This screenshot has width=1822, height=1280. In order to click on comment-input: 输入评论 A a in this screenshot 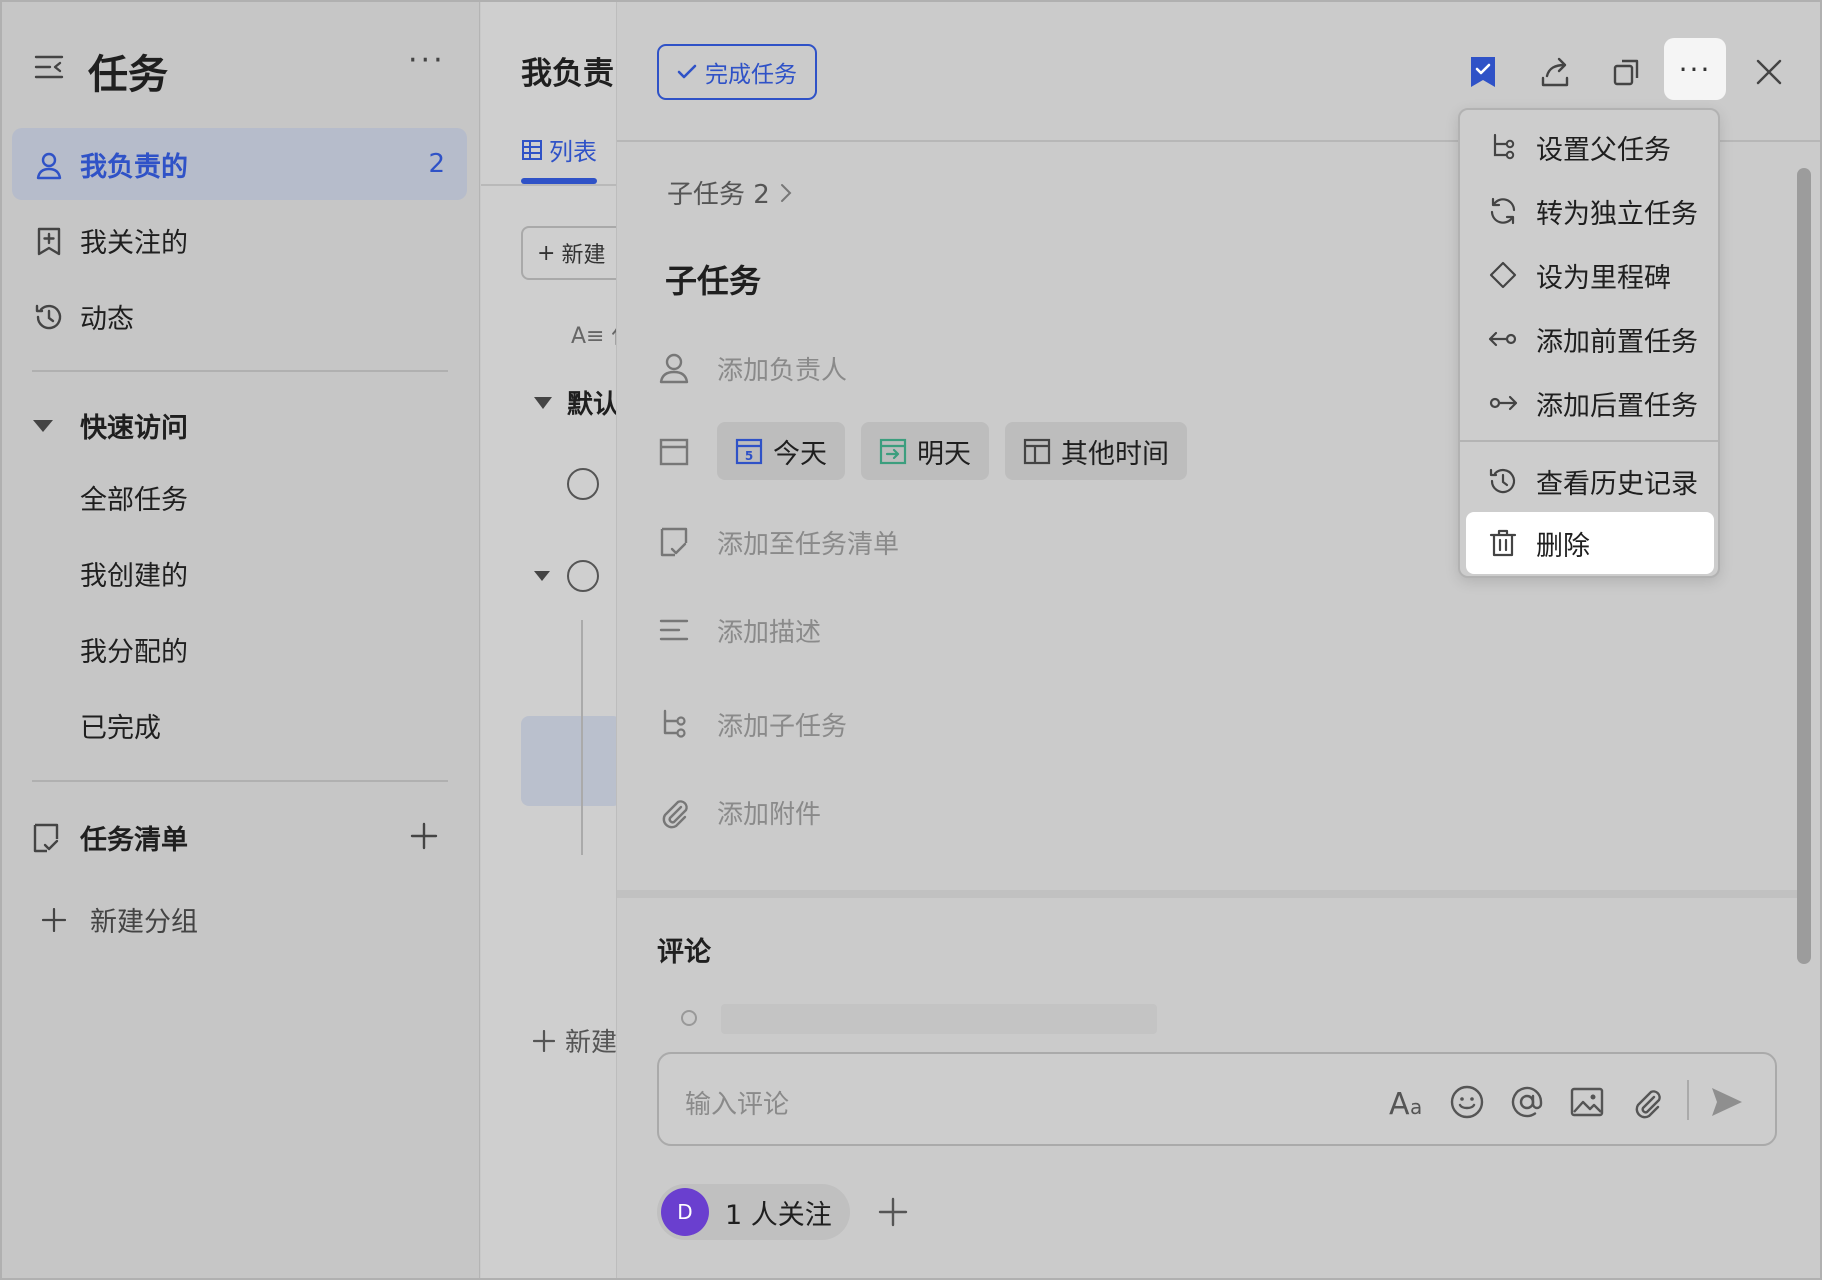, I will do `click(1217, 1099)`.